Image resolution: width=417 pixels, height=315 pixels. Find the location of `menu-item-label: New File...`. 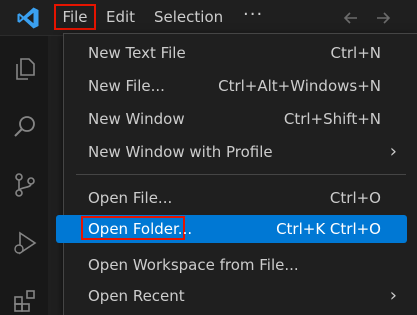

menu-item-label: New File... is located at coordinates (126, 86).